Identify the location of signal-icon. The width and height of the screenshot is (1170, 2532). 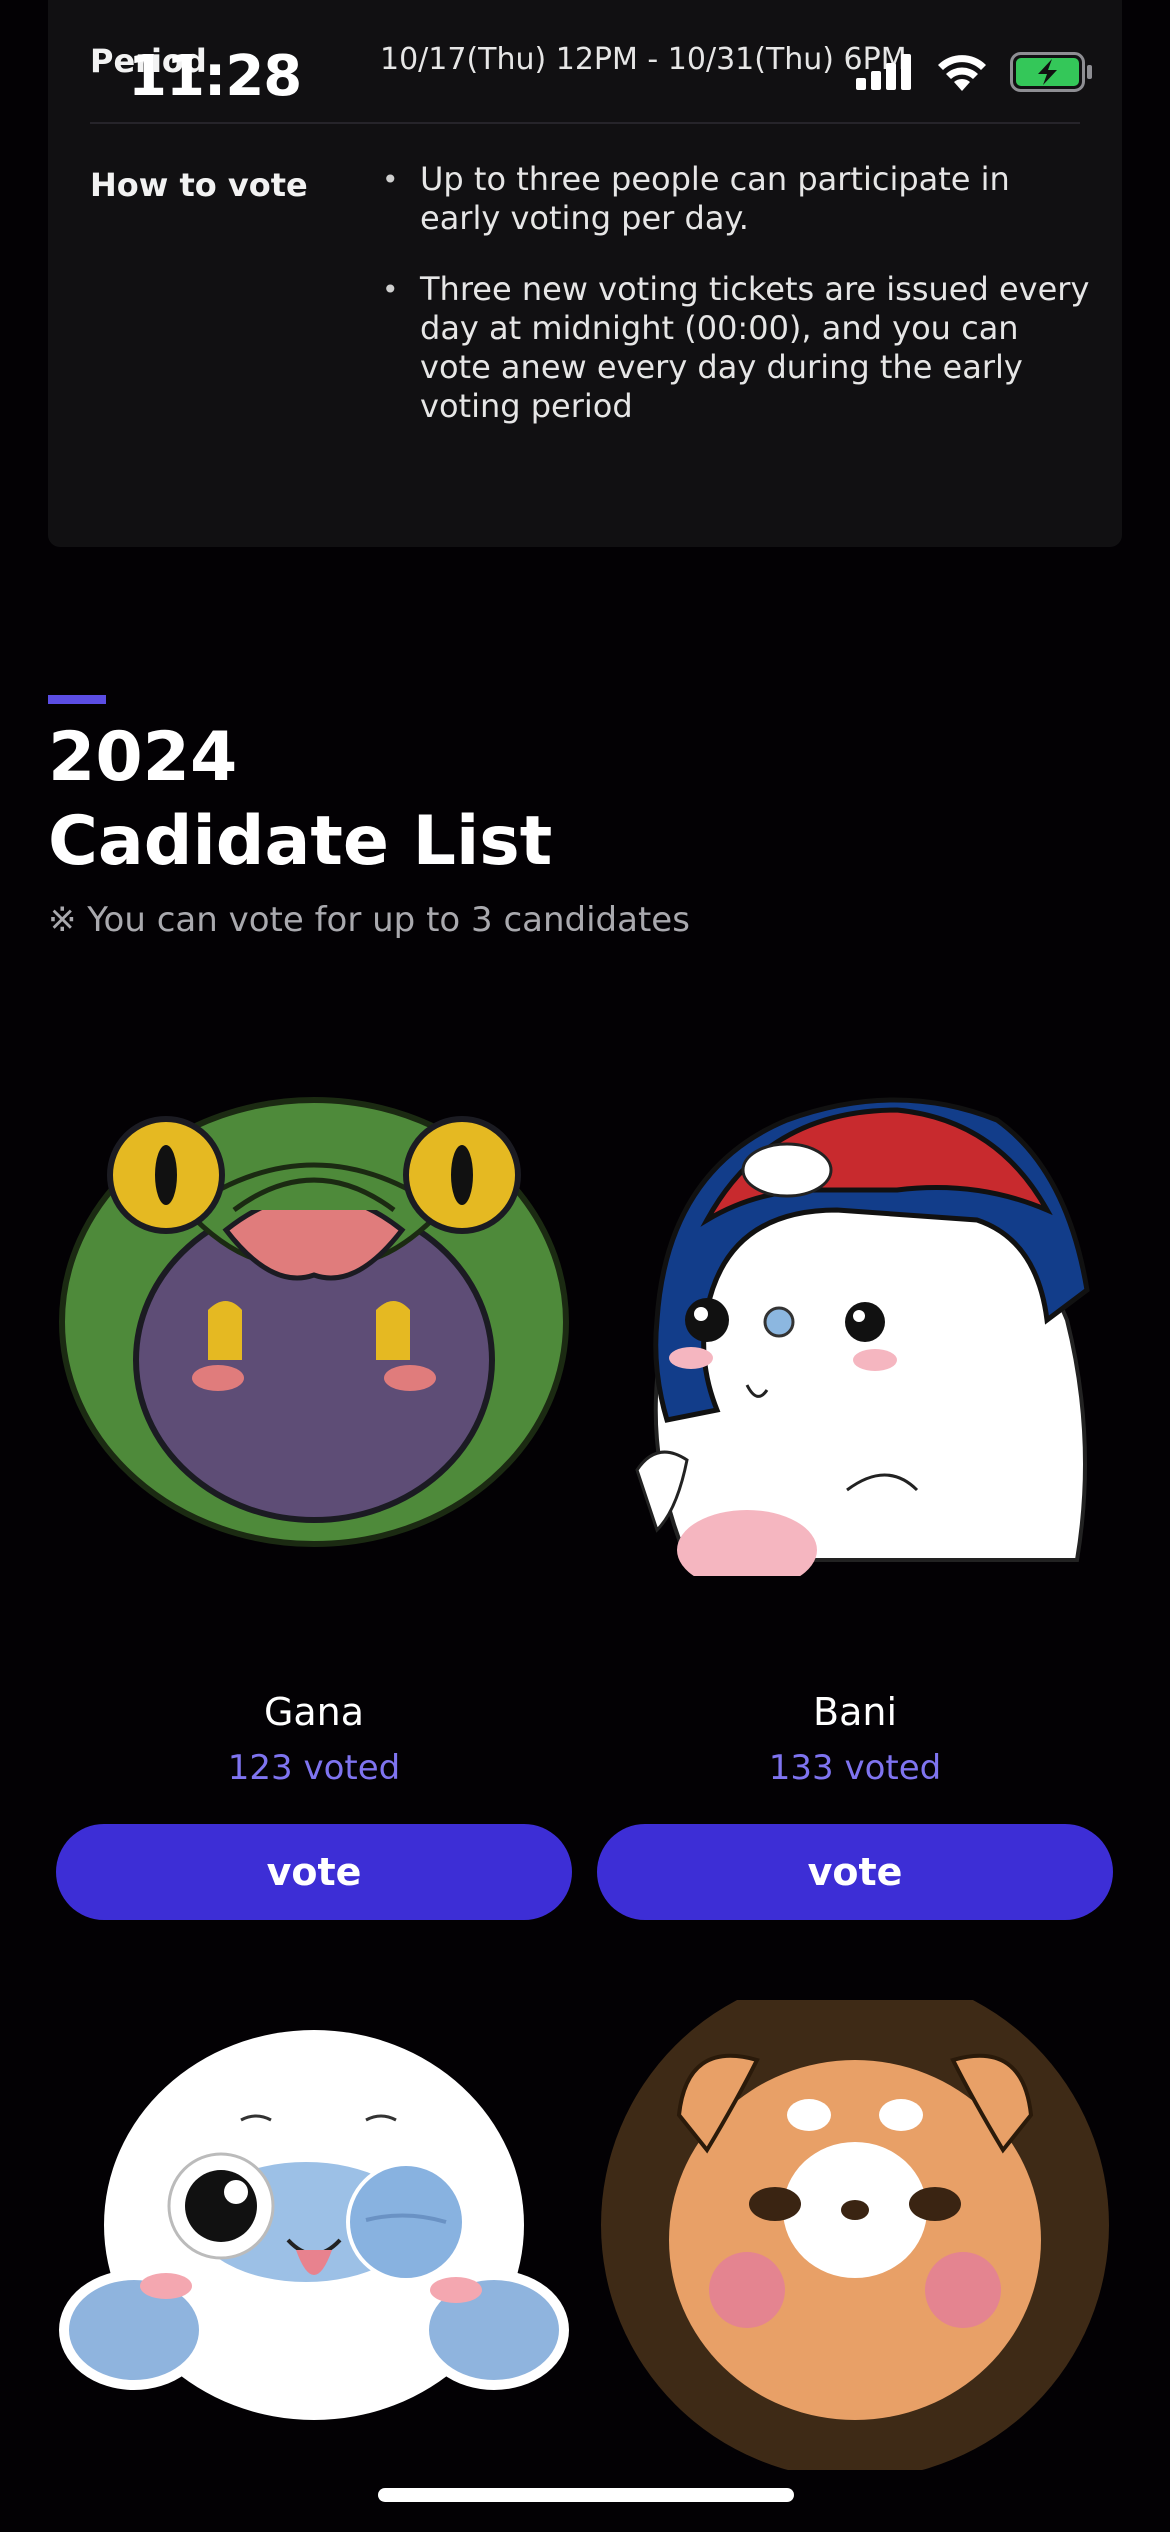
(883, 72).